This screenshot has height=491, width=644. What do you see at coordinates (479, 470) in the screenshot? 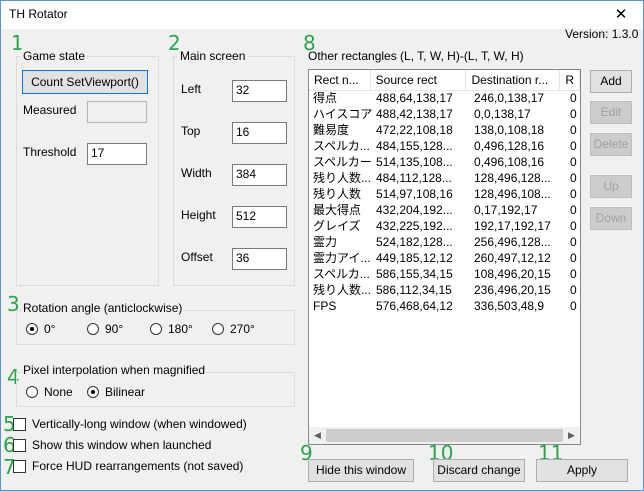
I see `discard-change-button: Discard change` at bounding box center [479, 470].